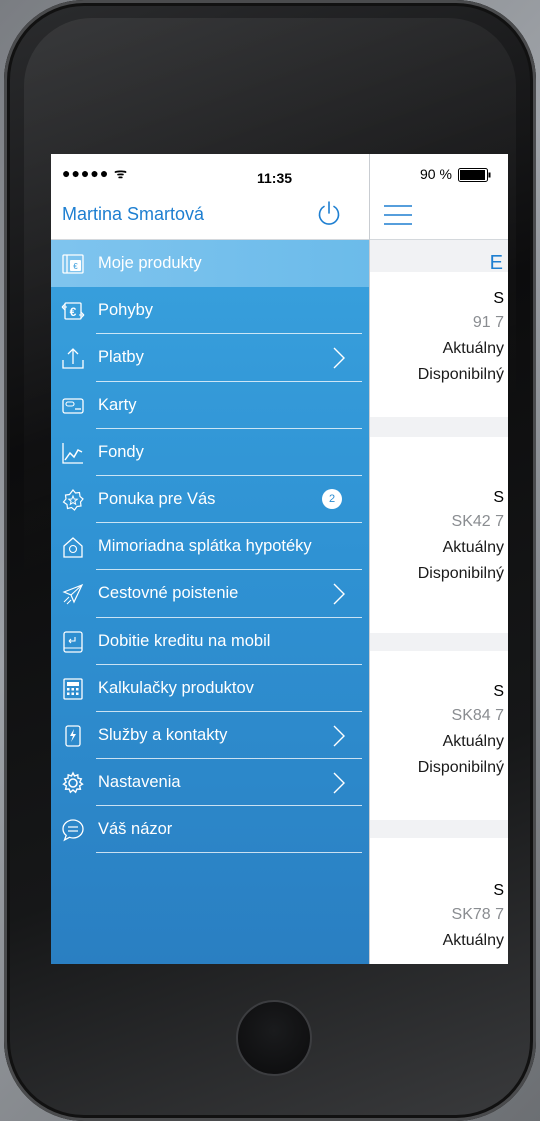 This screenshot has height=1121, width=540. I want to click on user-name: Martina Smartová, so click(133, 214).